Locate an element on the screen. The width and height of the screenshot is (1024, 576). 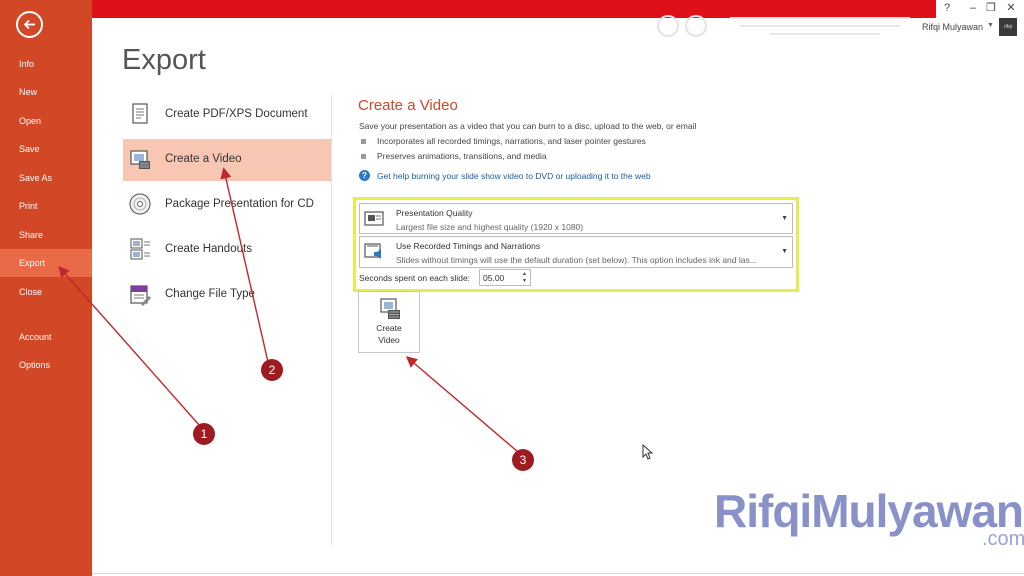
arrow-to-create-video-button is located at coordinates (462, 404).